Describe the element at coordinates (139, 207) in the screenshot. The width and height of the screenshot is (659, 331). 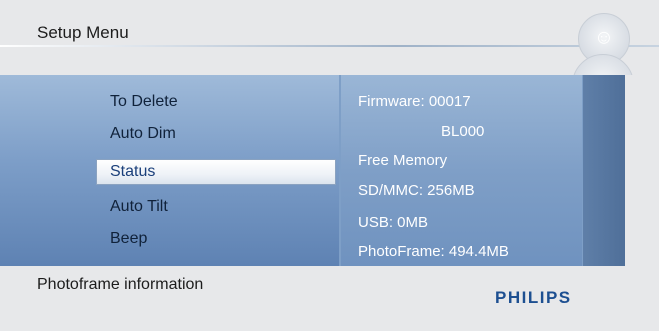
I see `menu-item-auto-tilt: Auto Tilt` at that location.